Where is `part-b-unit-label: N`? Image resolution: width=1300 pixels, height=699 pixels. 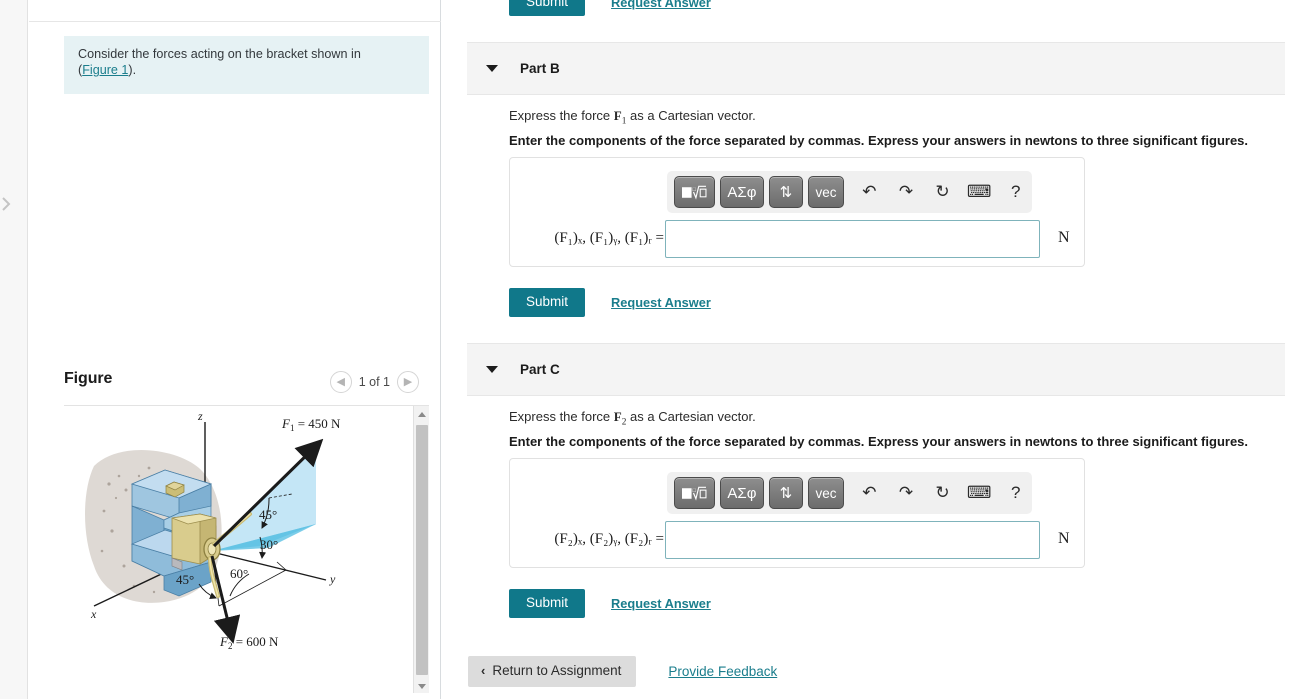 part-b-unit-label: N is located at coordinates (1064, 237).